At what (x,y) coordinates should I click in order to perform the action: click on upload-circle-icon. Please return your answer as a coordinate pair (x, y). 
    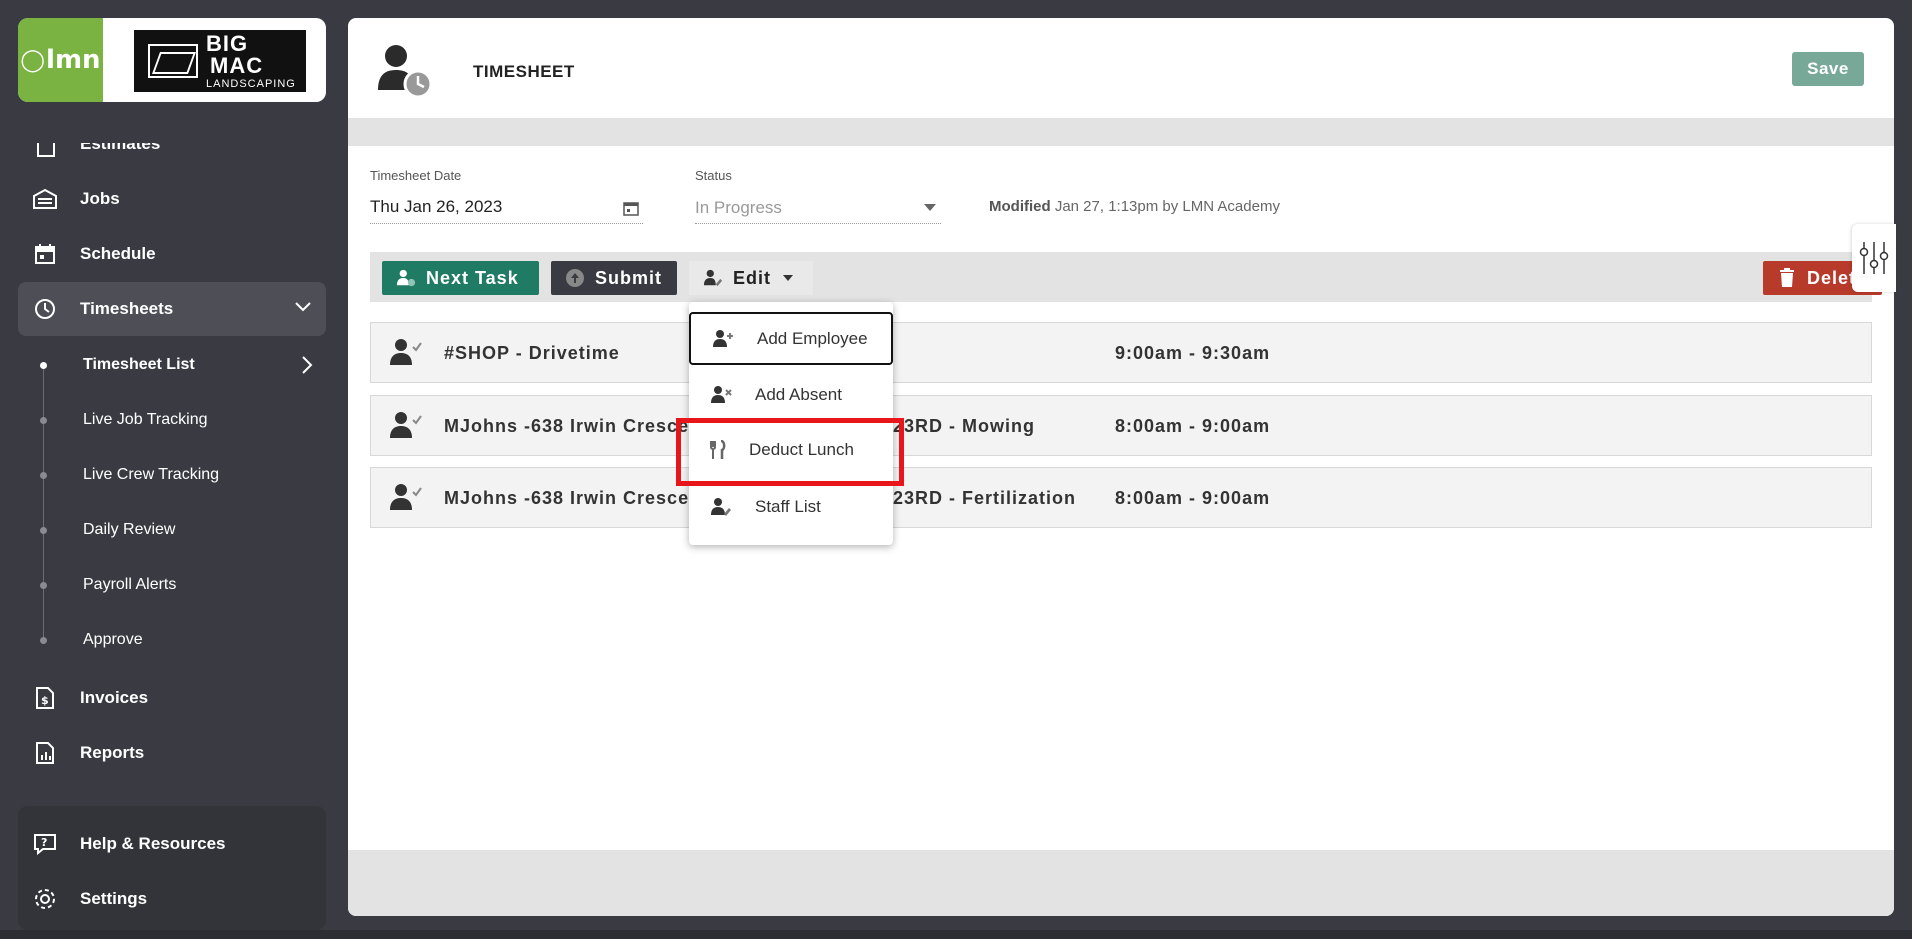
    Looking at the image, I should click on (575, 278).